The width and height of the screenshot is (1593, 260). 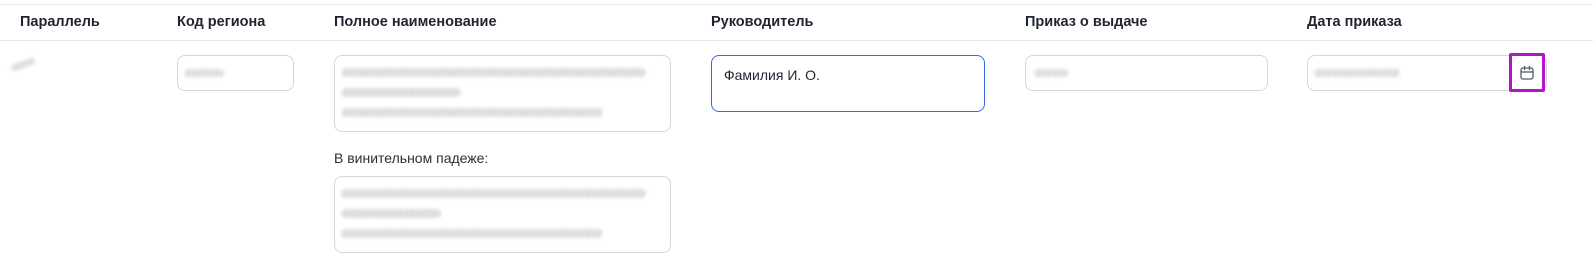 I want to click on calendar-button, so click(x=1527, y=72).